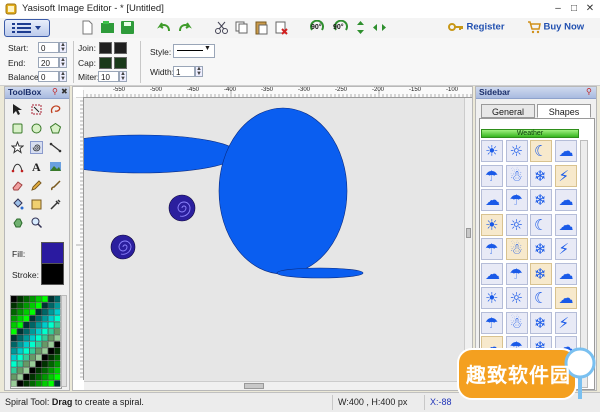  Describe the element at coordinates (55, 128) in the screenshot. I see `polygon-tool-icon` at that location.